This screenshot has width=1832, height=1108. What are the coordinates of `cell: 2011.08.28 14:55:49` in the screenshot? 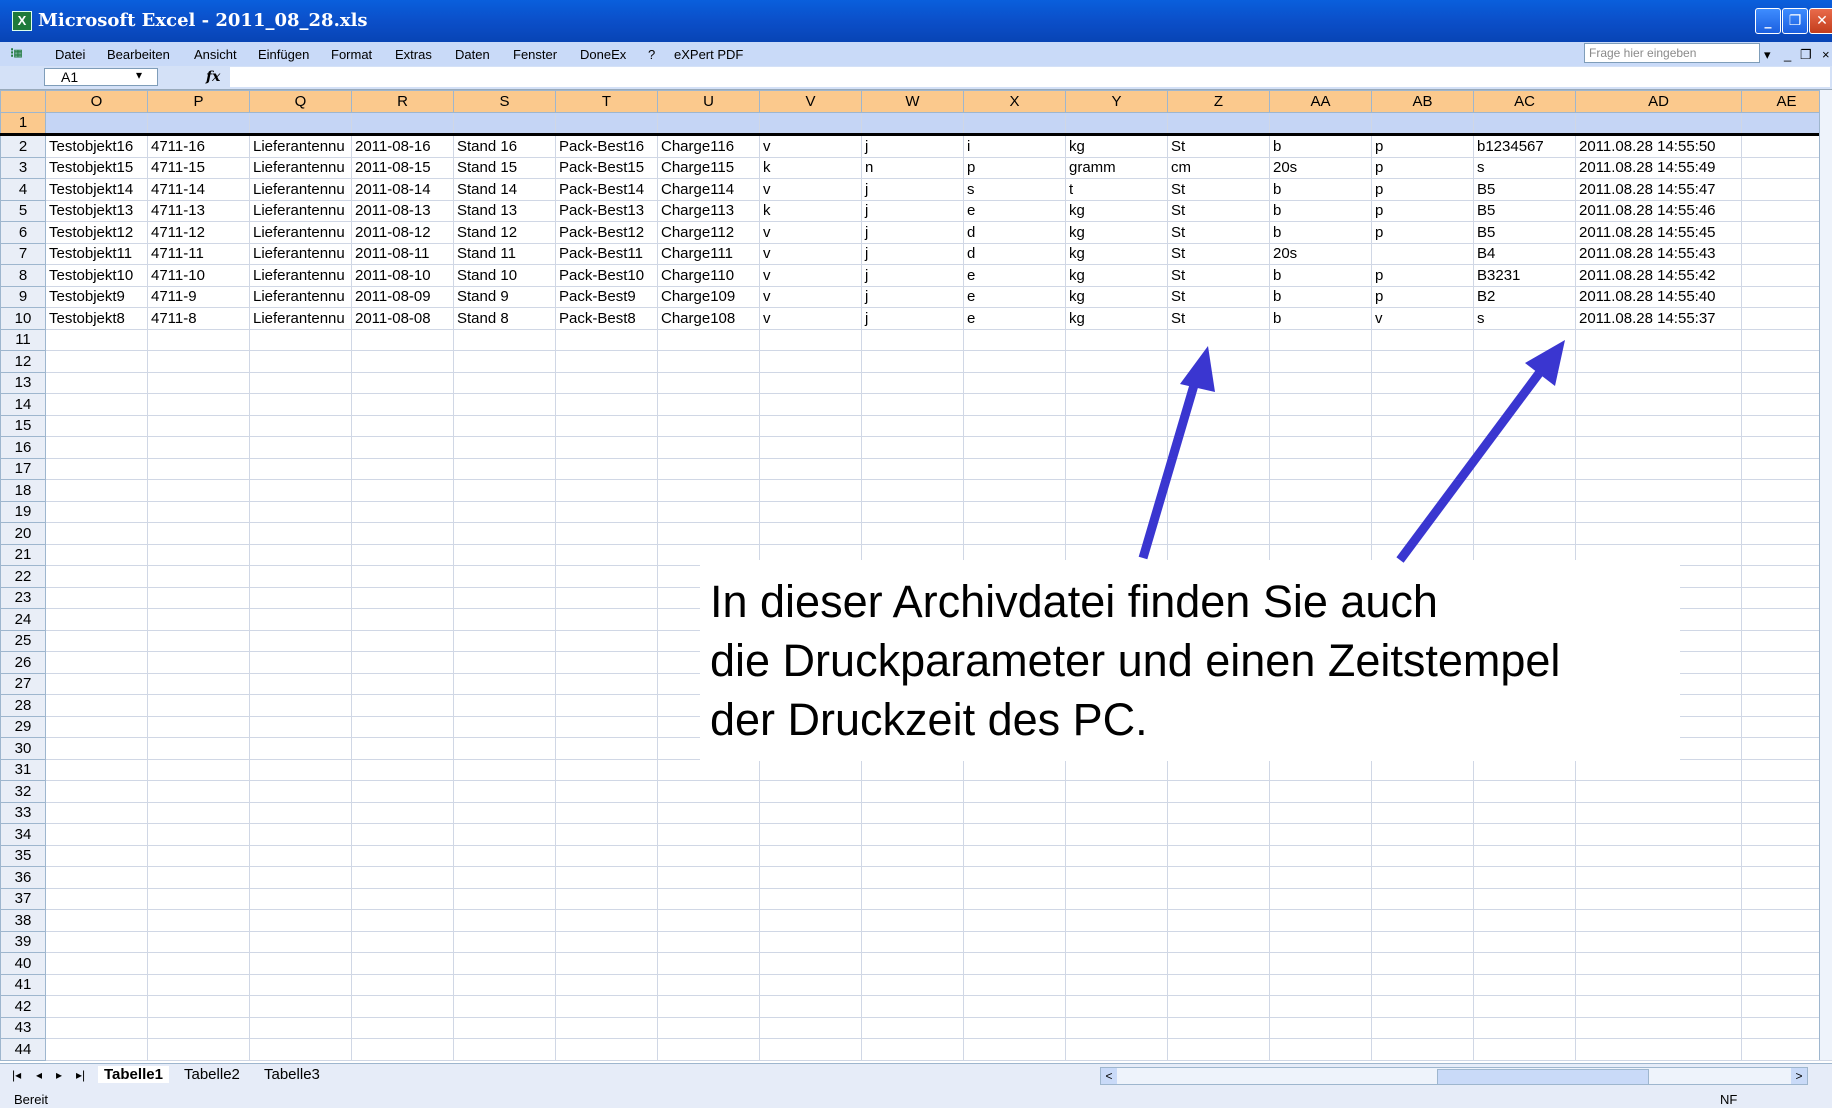 It's located at (1658, 167).